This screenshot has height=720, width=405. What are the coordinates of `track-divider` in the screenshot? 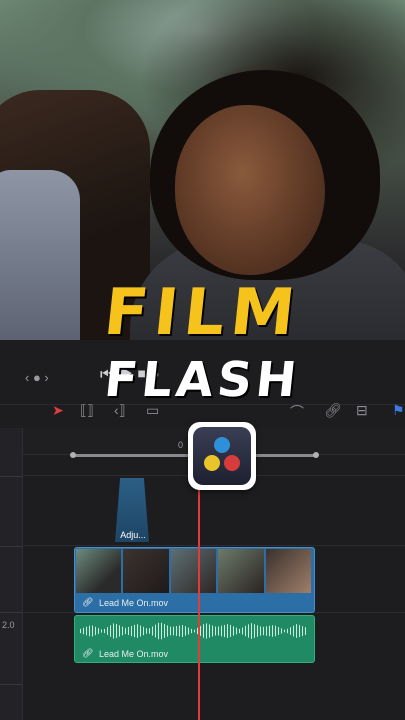 It's located at (213, 545).